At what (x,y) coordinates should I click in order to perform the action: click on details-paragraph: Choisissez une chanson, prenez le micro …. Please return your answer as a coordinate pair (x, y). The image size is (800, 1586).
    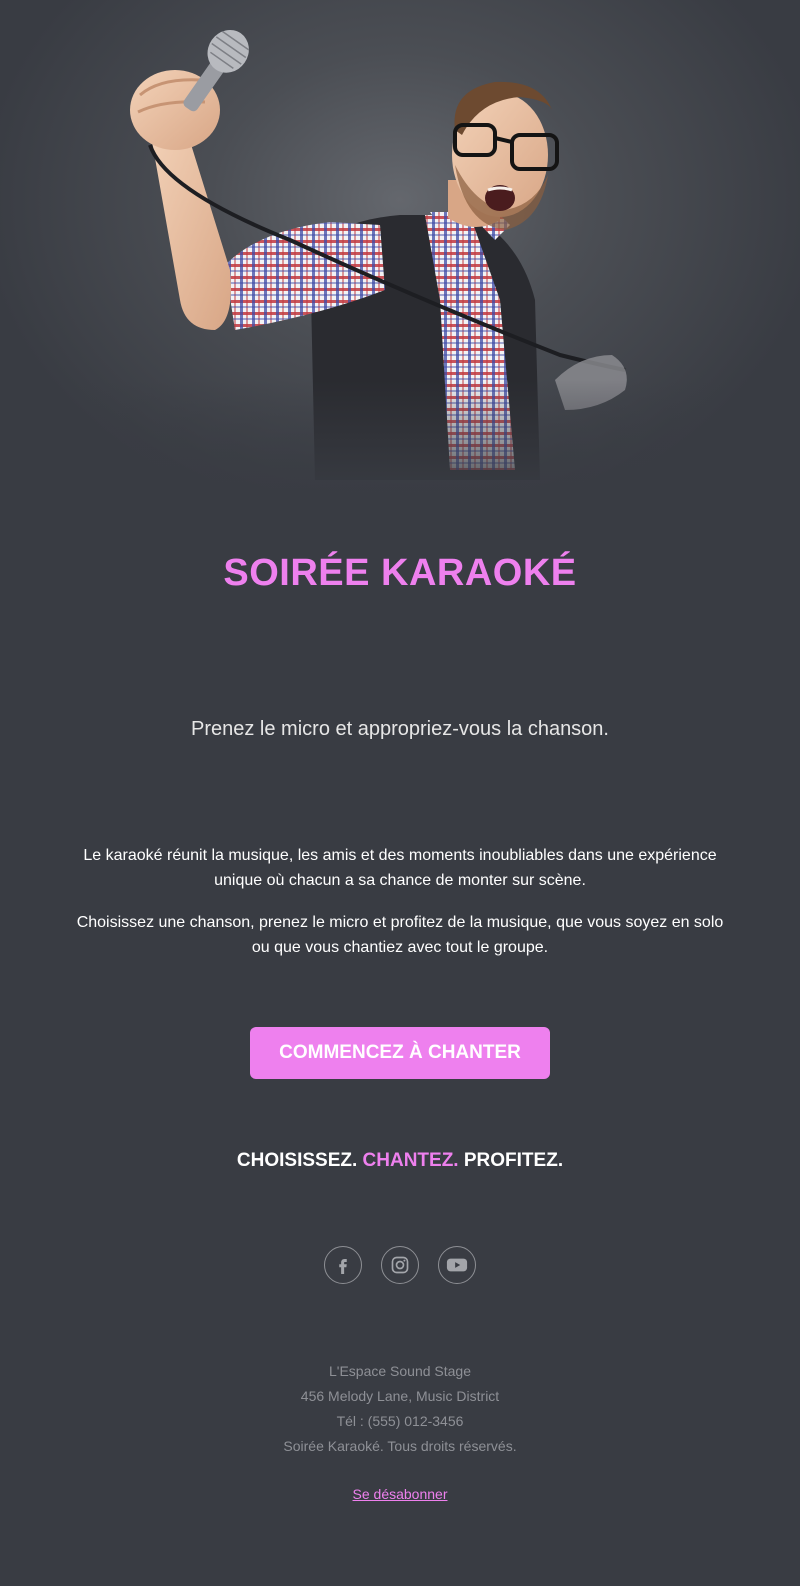
    Looking at the image, I should click on (400, 935).